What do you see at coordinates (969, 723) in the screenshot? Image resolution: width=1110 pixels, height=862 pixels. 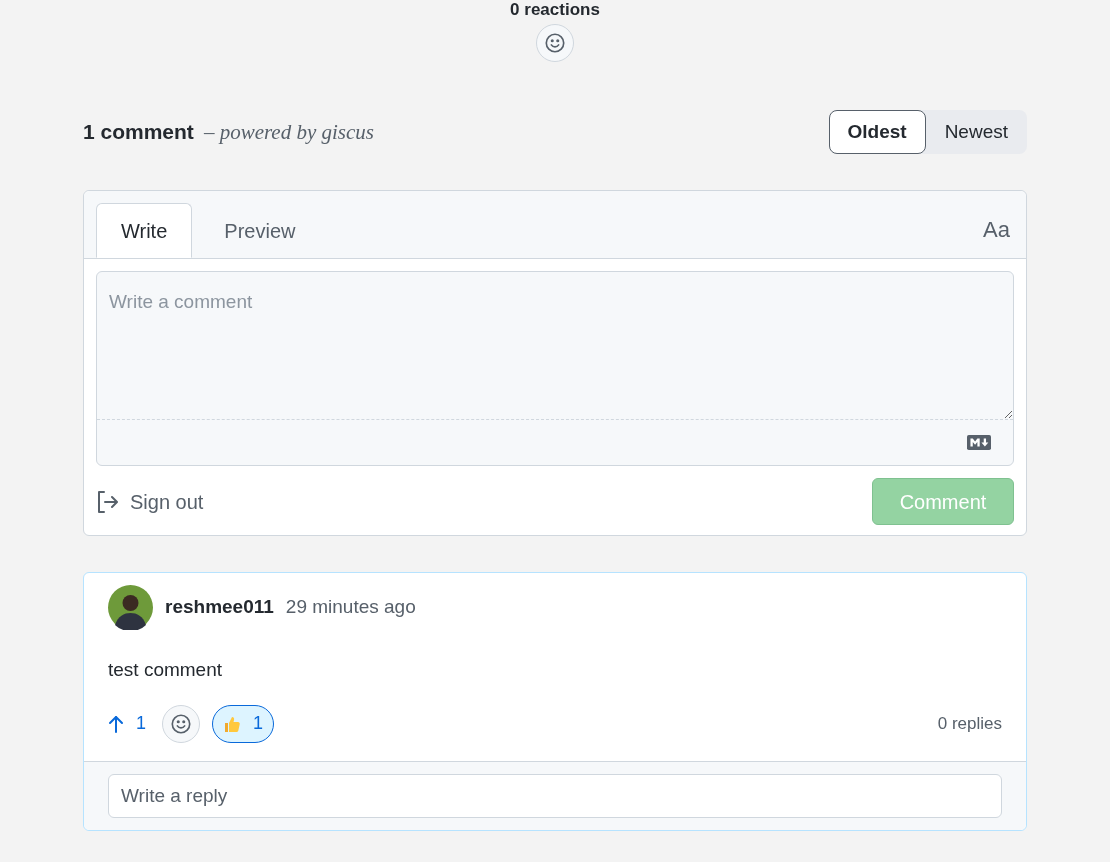 I see `replies-count: 0 replies` at bounding box center [969, 723].